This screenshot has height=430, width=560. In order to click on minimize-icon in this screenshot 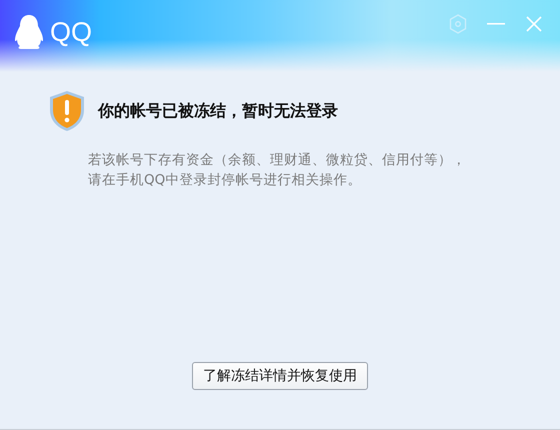, I will do `click(496, 24)`.